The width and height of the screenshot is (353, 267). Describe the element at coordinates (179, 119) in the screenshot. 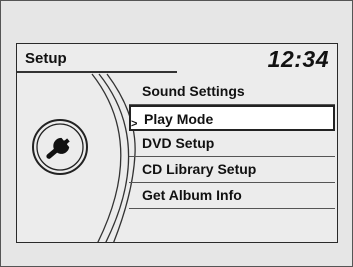

I see `menu-item-label: Play Mode` at that location.